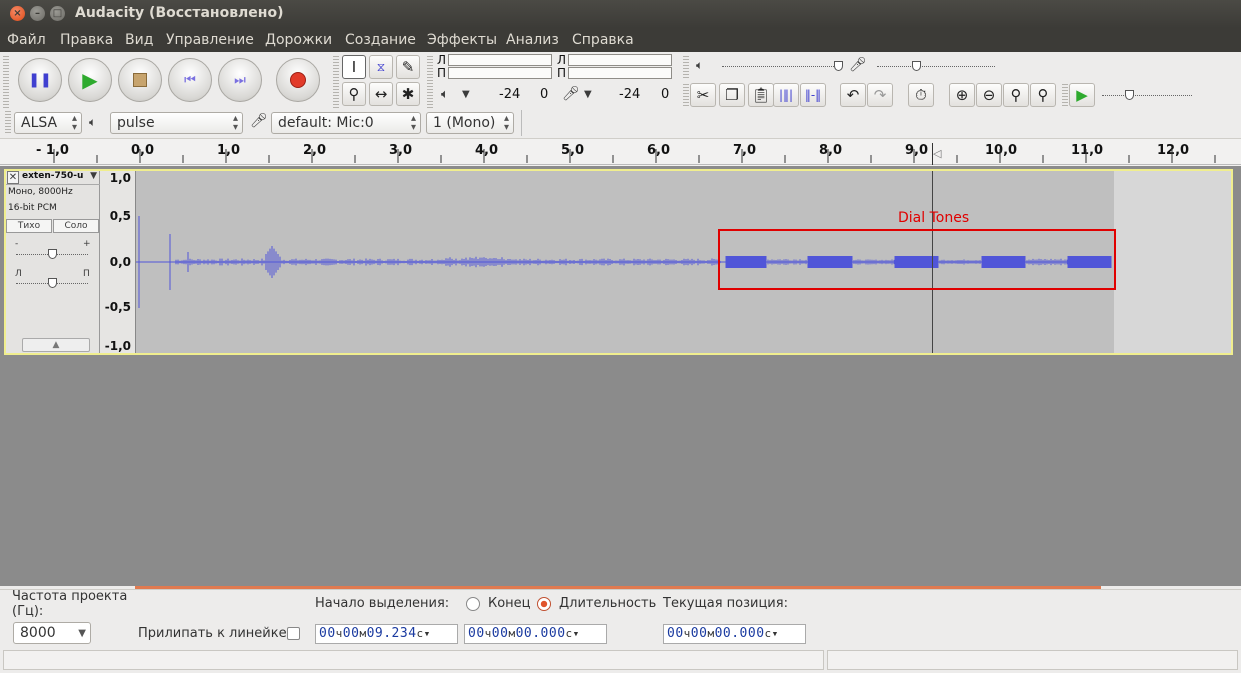 The width and height of the screenshot is (1241, 673). I want to click on menu-edit: Правка, so click(86, 40).